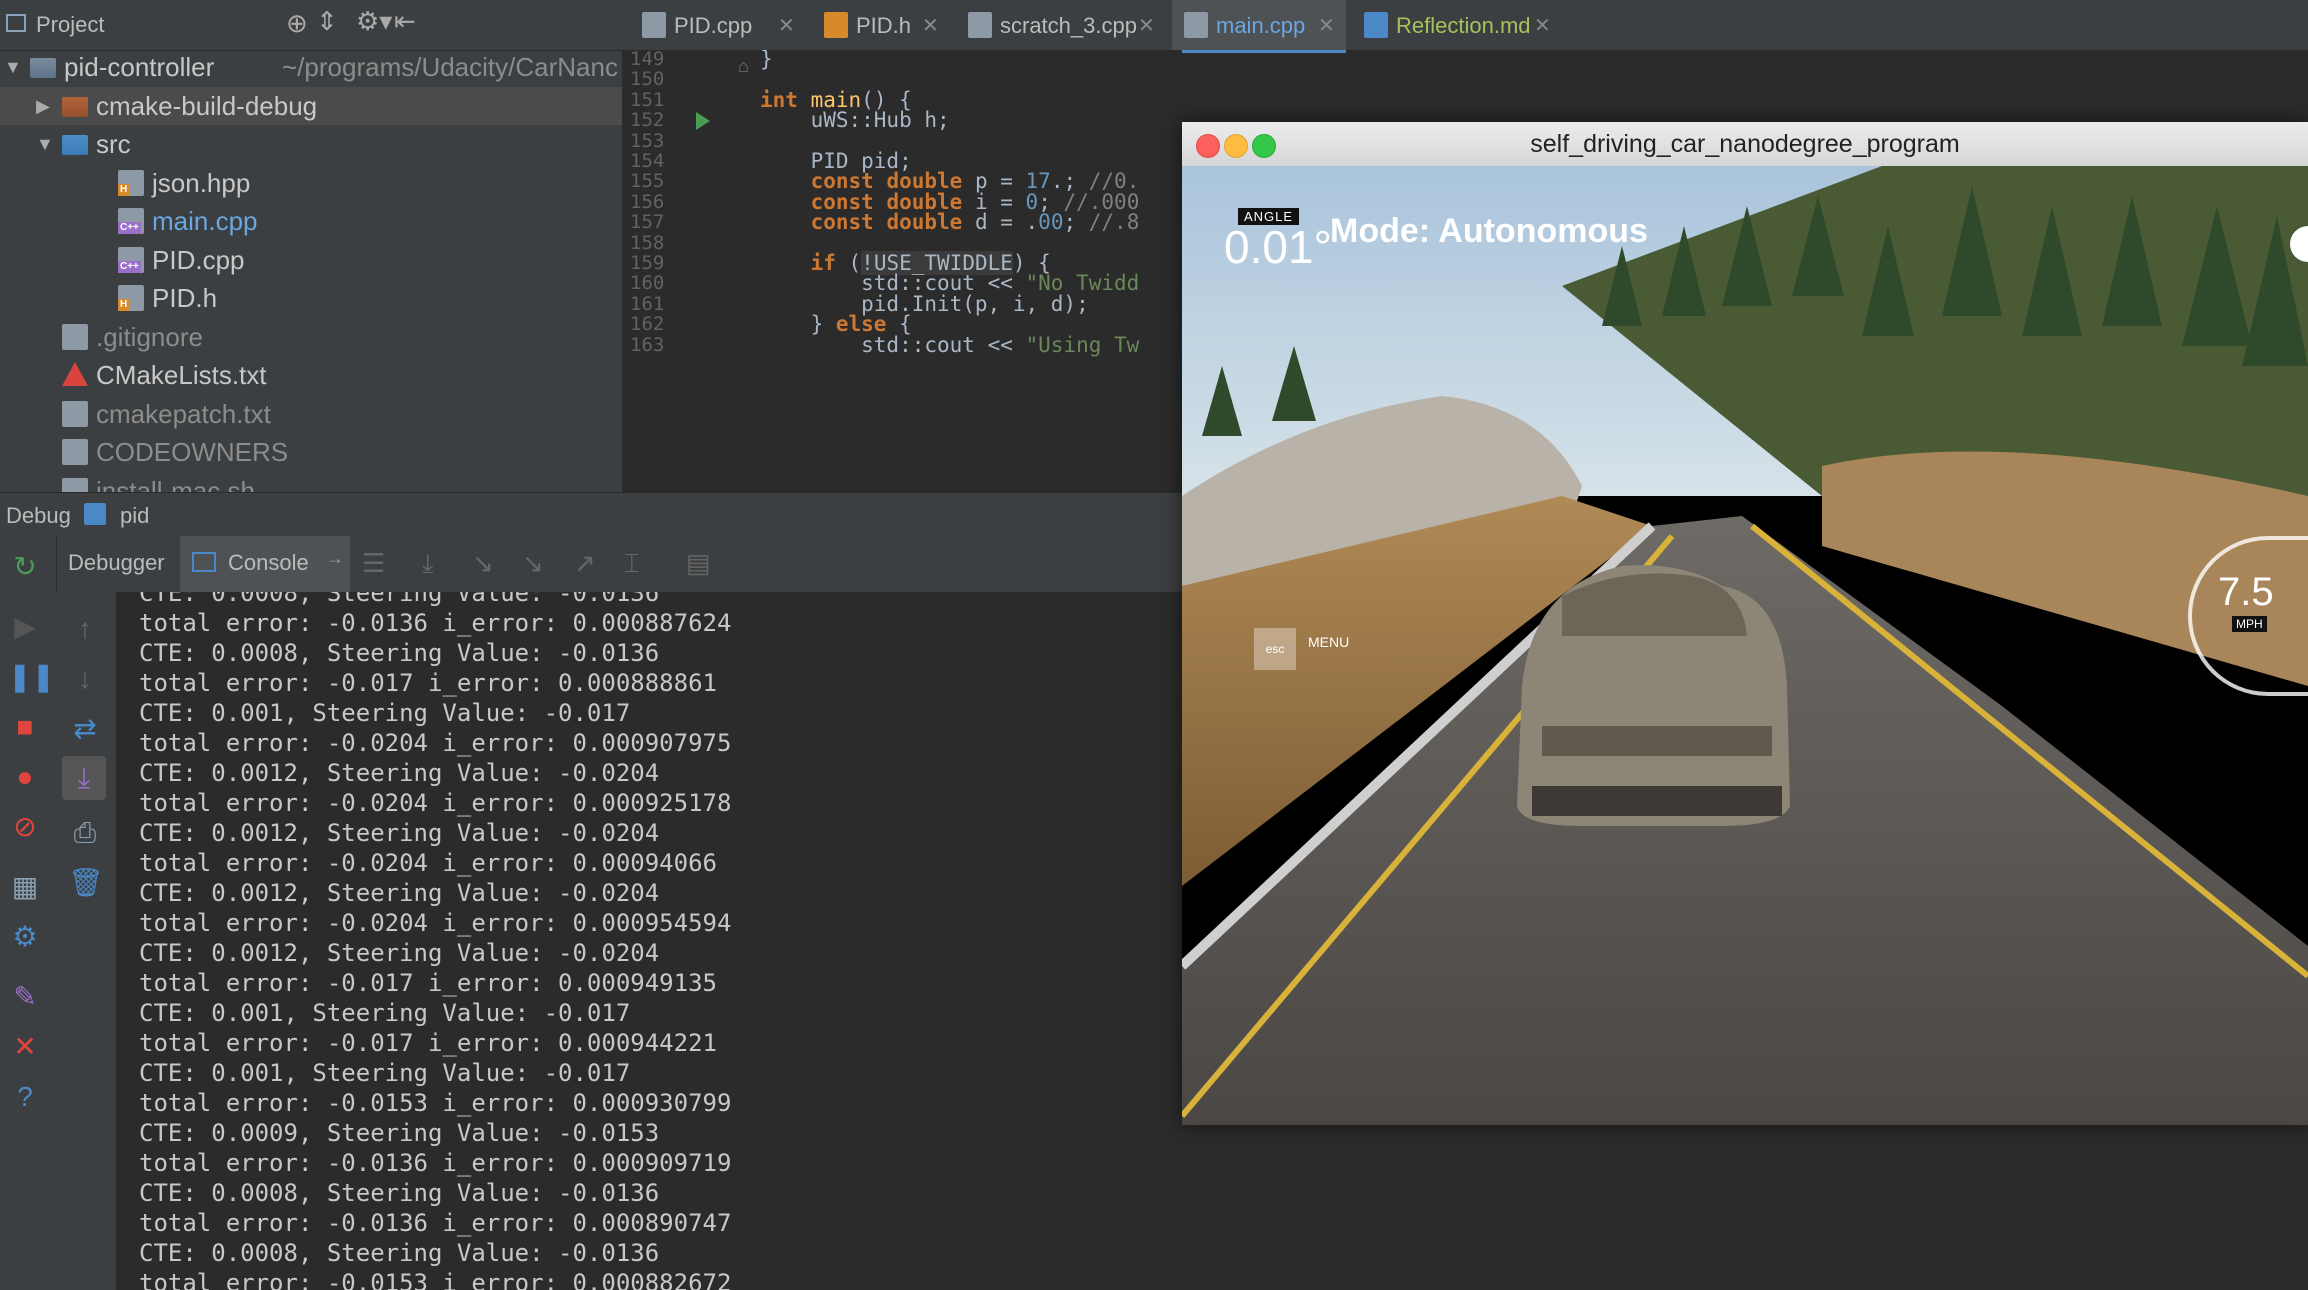  What do you see at coordinates (483, 563) in the screenshot?
I see `step-into-icon: ↘` at bounding box center [483, 563].